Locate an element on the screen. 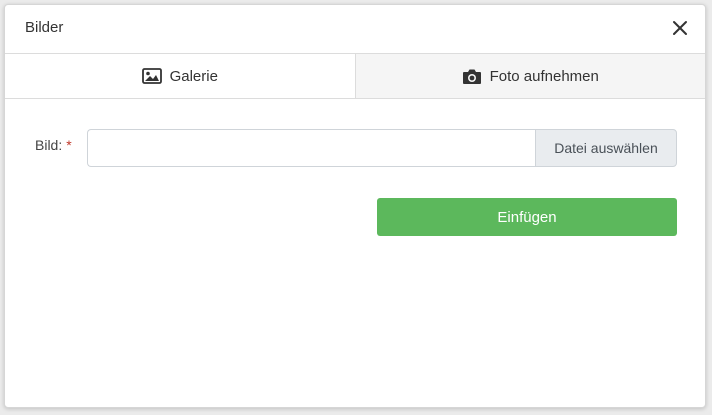 The image size is (712, 415). tab-take-photo-label: Foto aufnehmen is located at coordinates (544, 76).